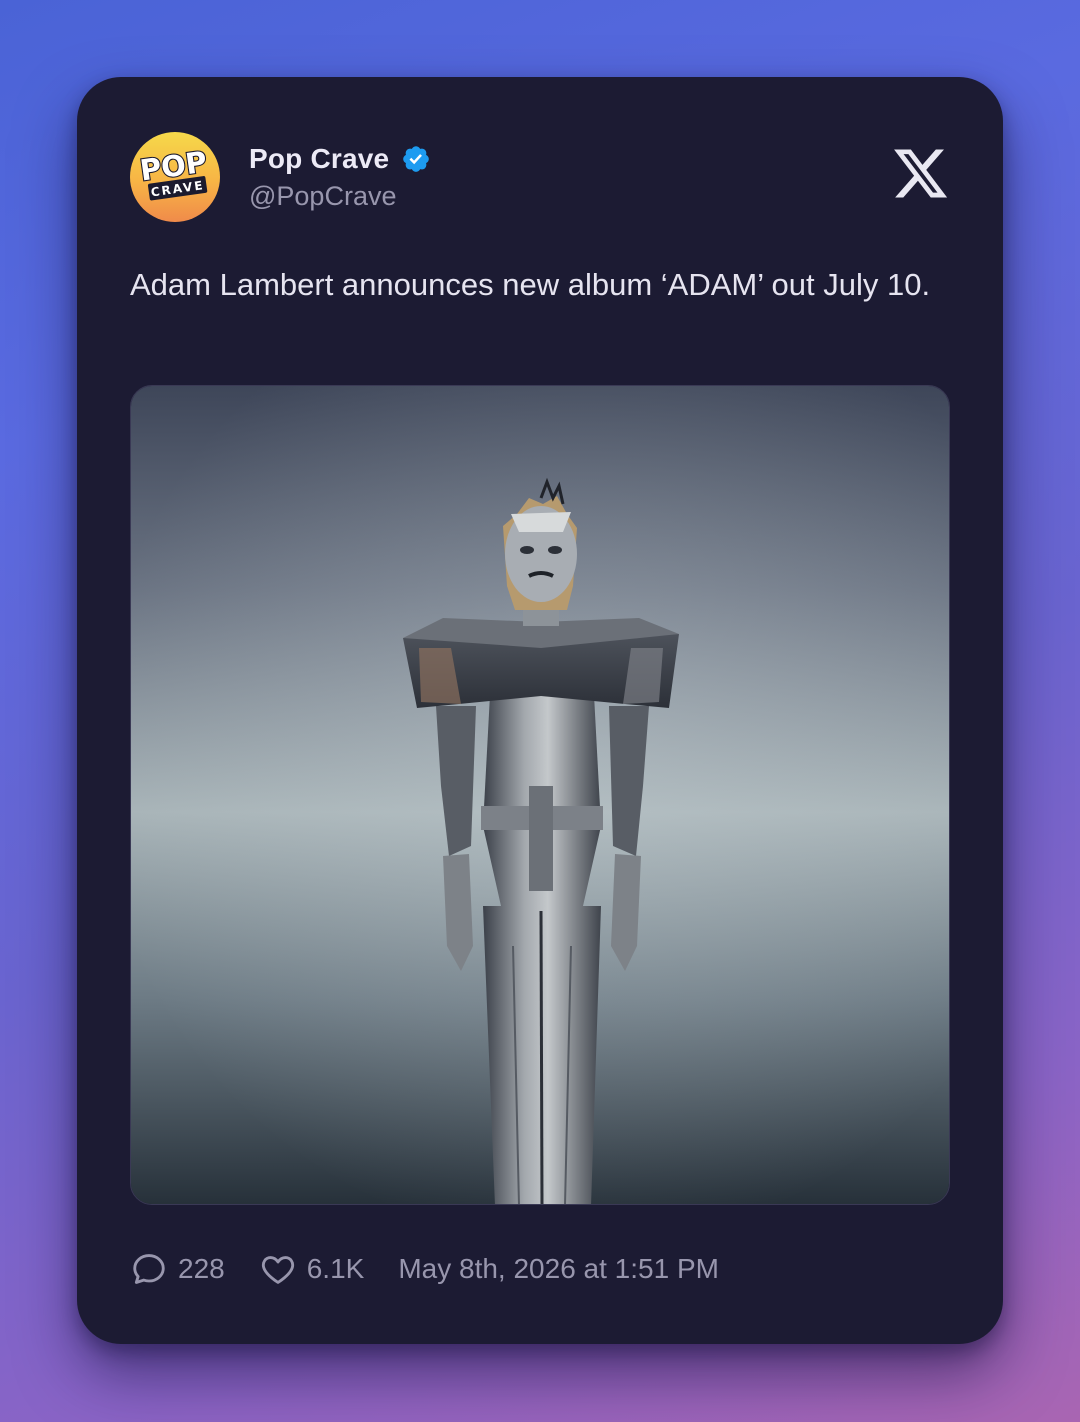 This screenshot has height=1422, width=1080. What do you see at coordinates (920, 173) in the screenshot?
I see `x-logo-icon` at bounding box center [920, 173].